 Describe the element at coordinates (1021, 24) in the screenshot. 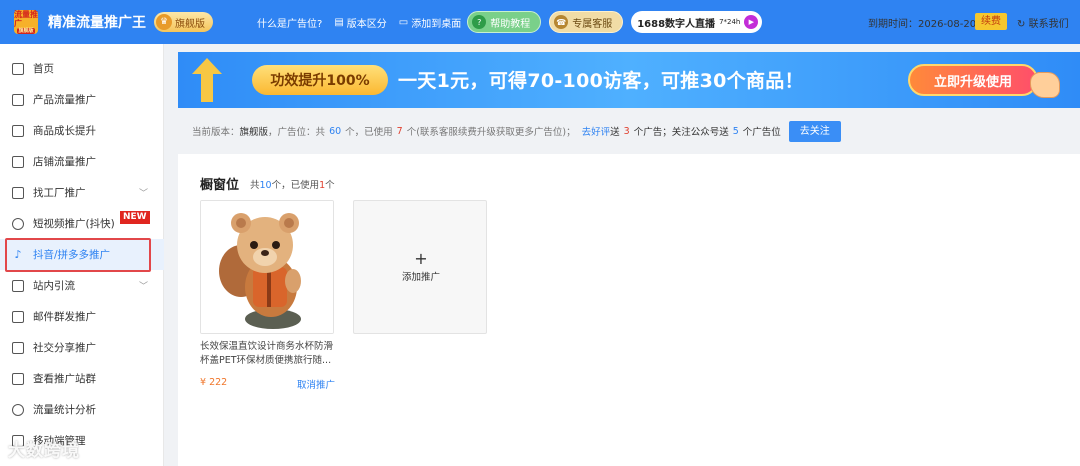

I see `refresh-icon: ↻` at that location.